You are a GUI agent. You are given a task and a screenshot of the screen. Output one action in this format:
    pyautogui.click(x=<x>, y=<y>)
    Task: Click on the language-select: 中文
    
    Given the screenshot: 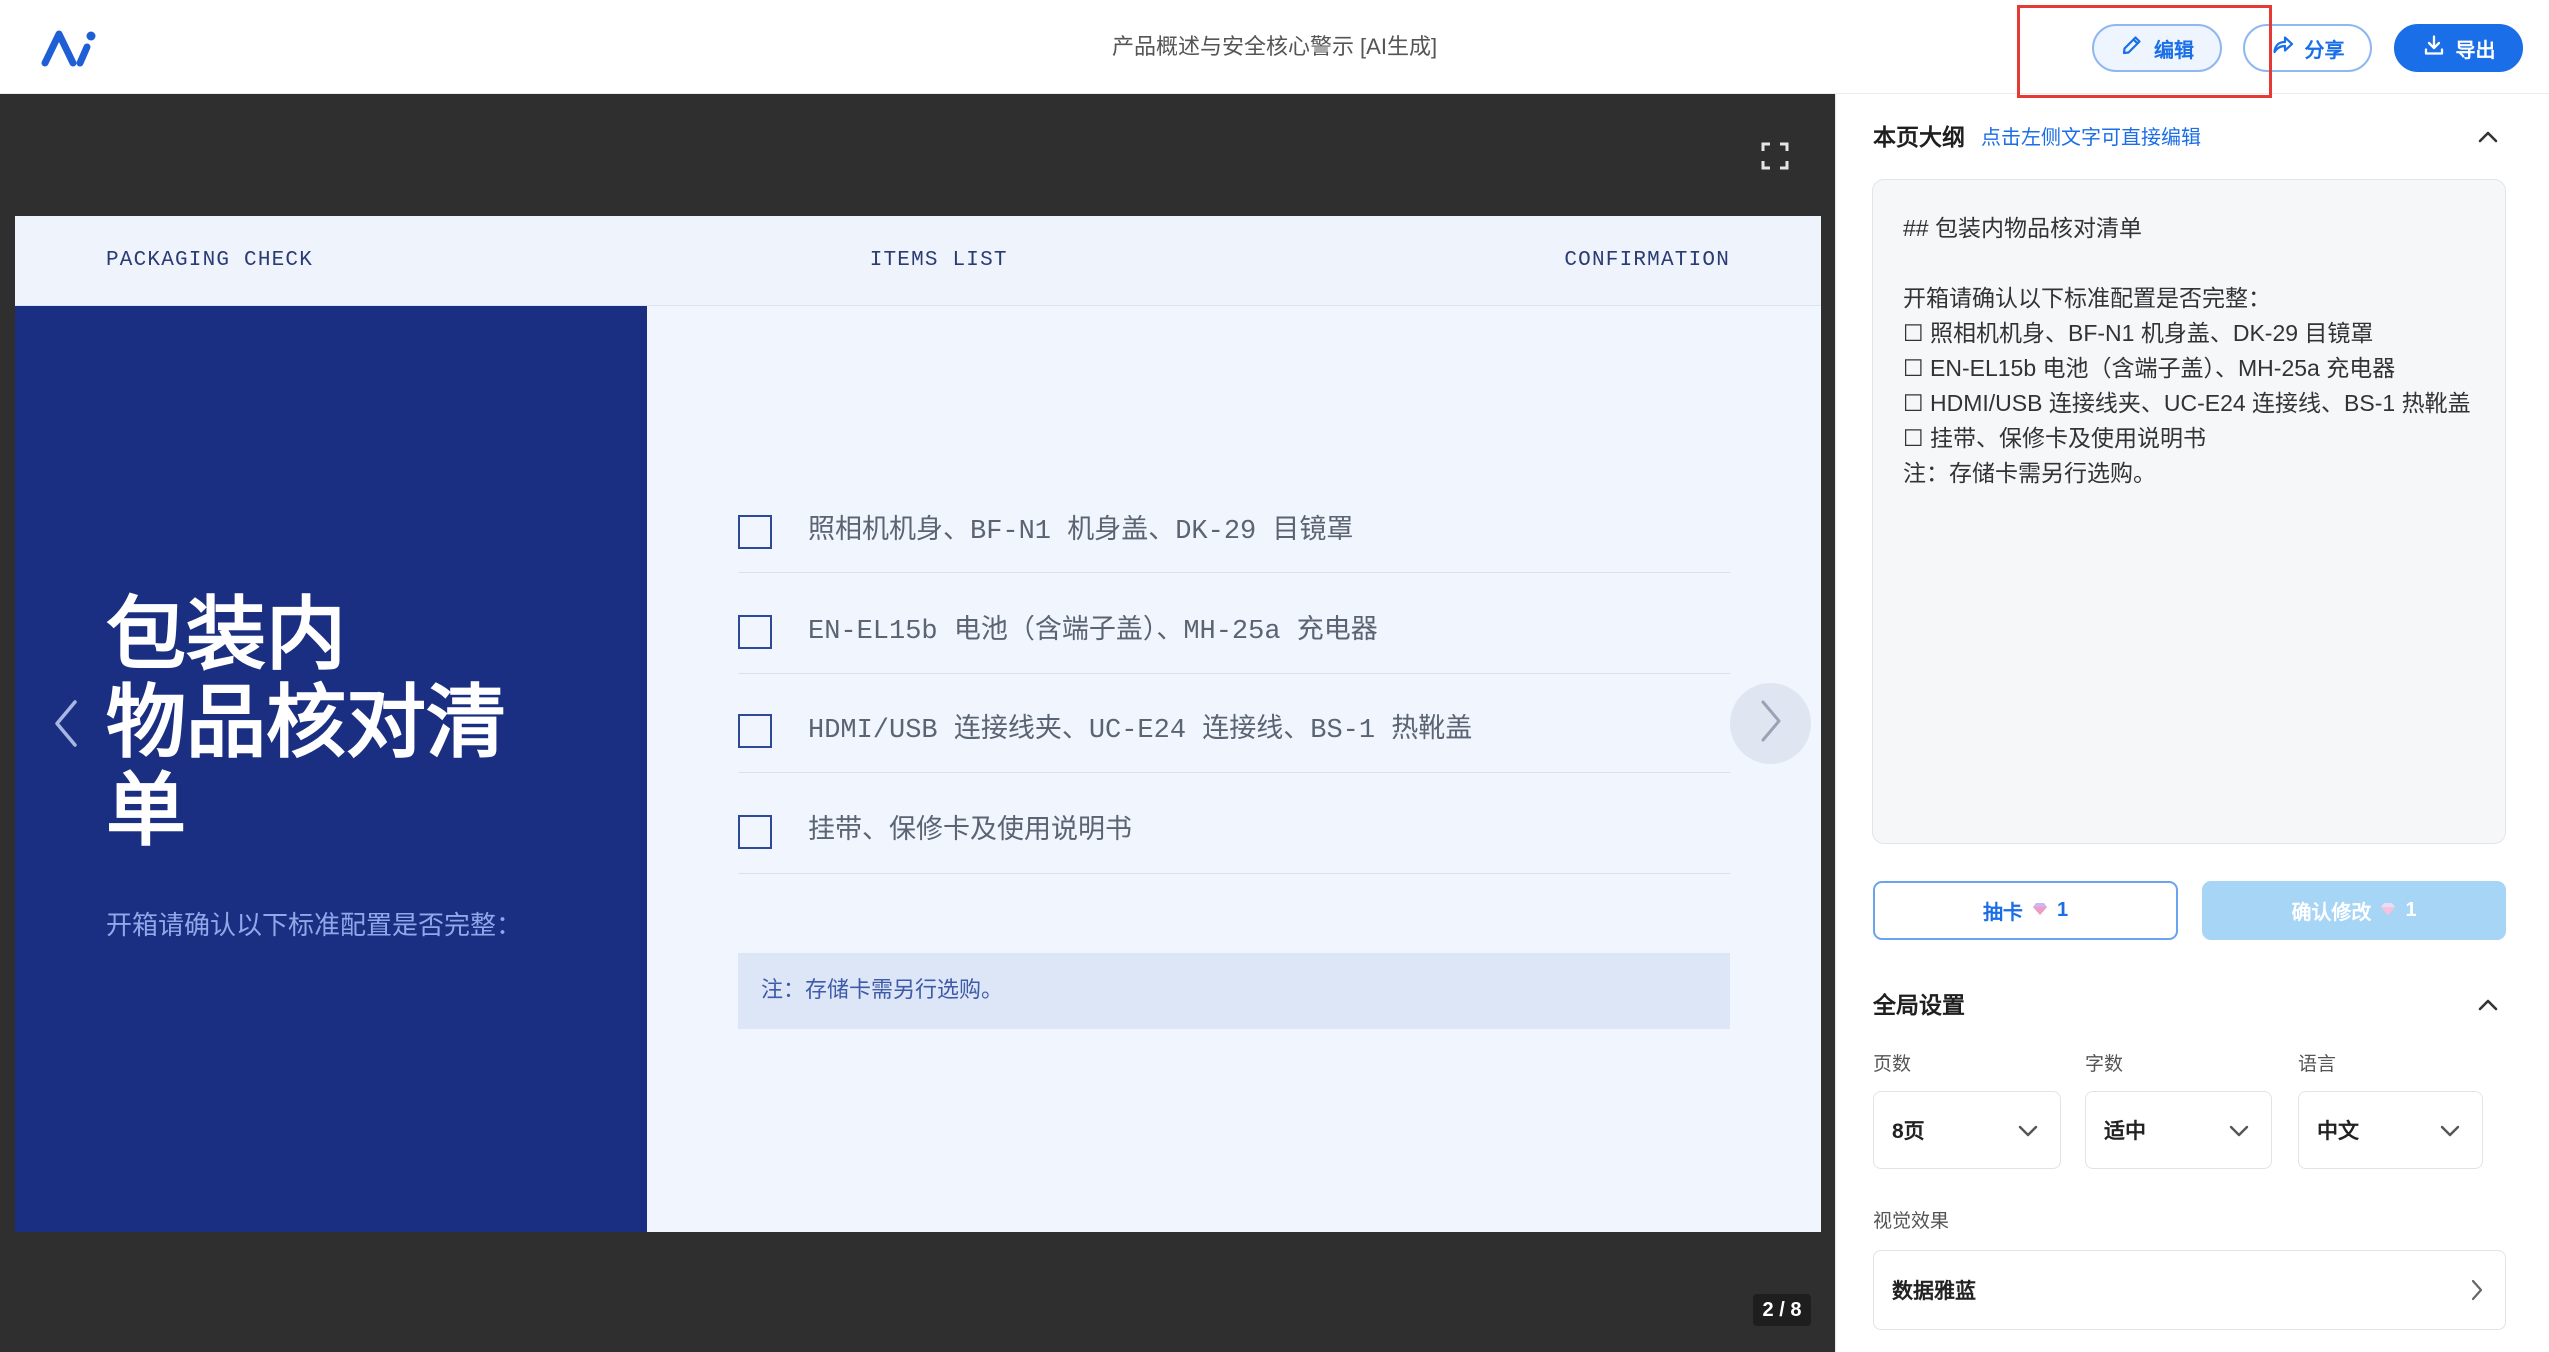 What is the action you would take?
    pyautogui.click(x=2390, y=1130)
    